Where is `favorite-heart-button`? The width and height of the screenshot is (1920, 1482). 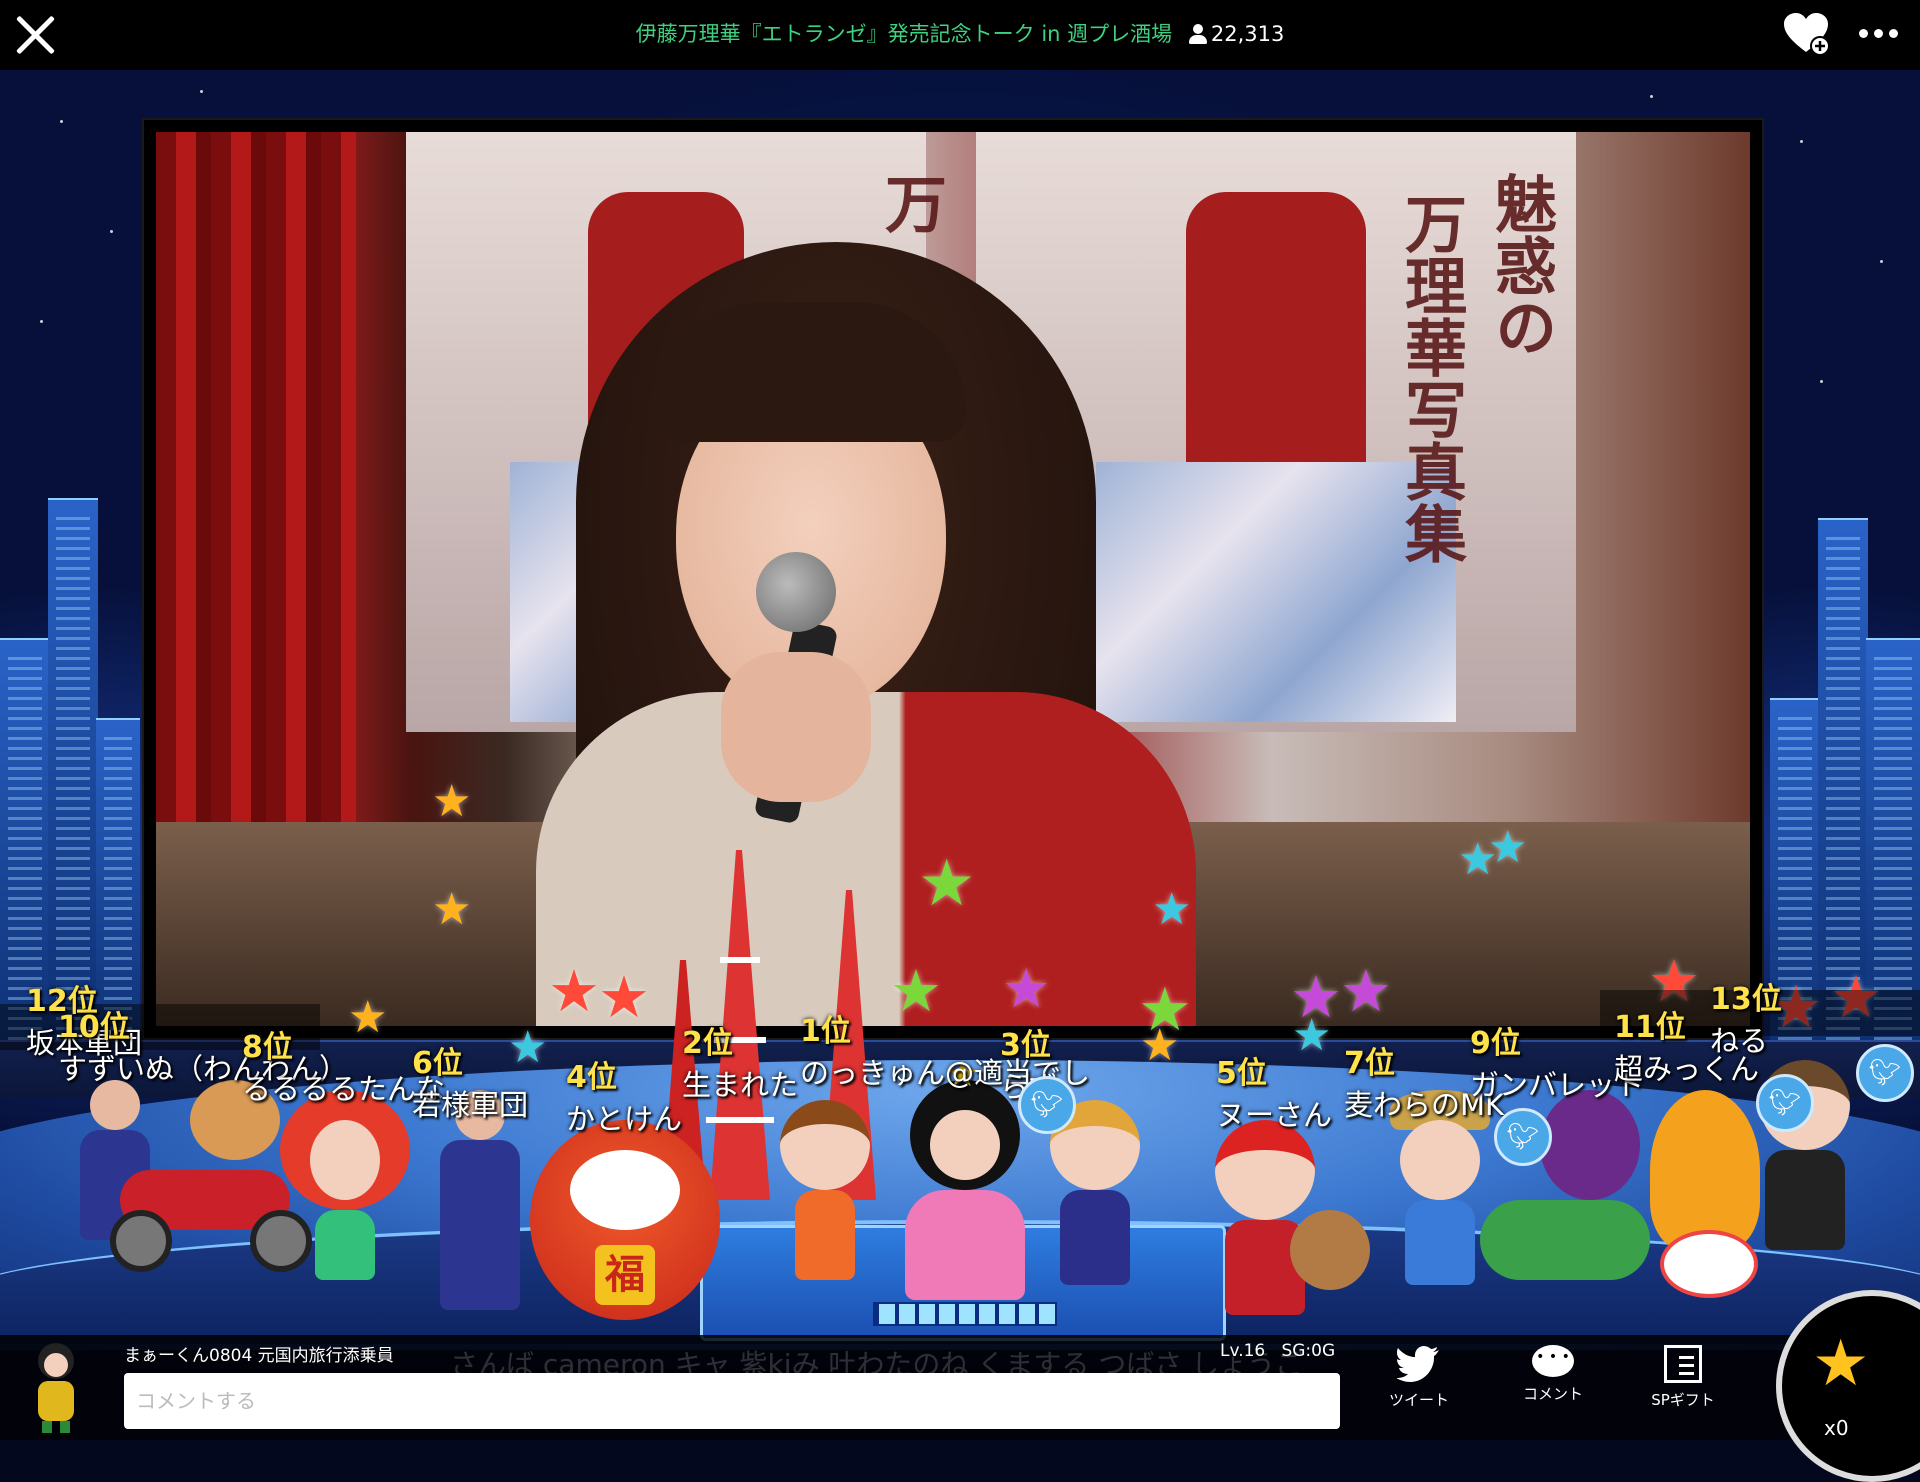
favorite-heart-button is located at coordinates (1807, 35).